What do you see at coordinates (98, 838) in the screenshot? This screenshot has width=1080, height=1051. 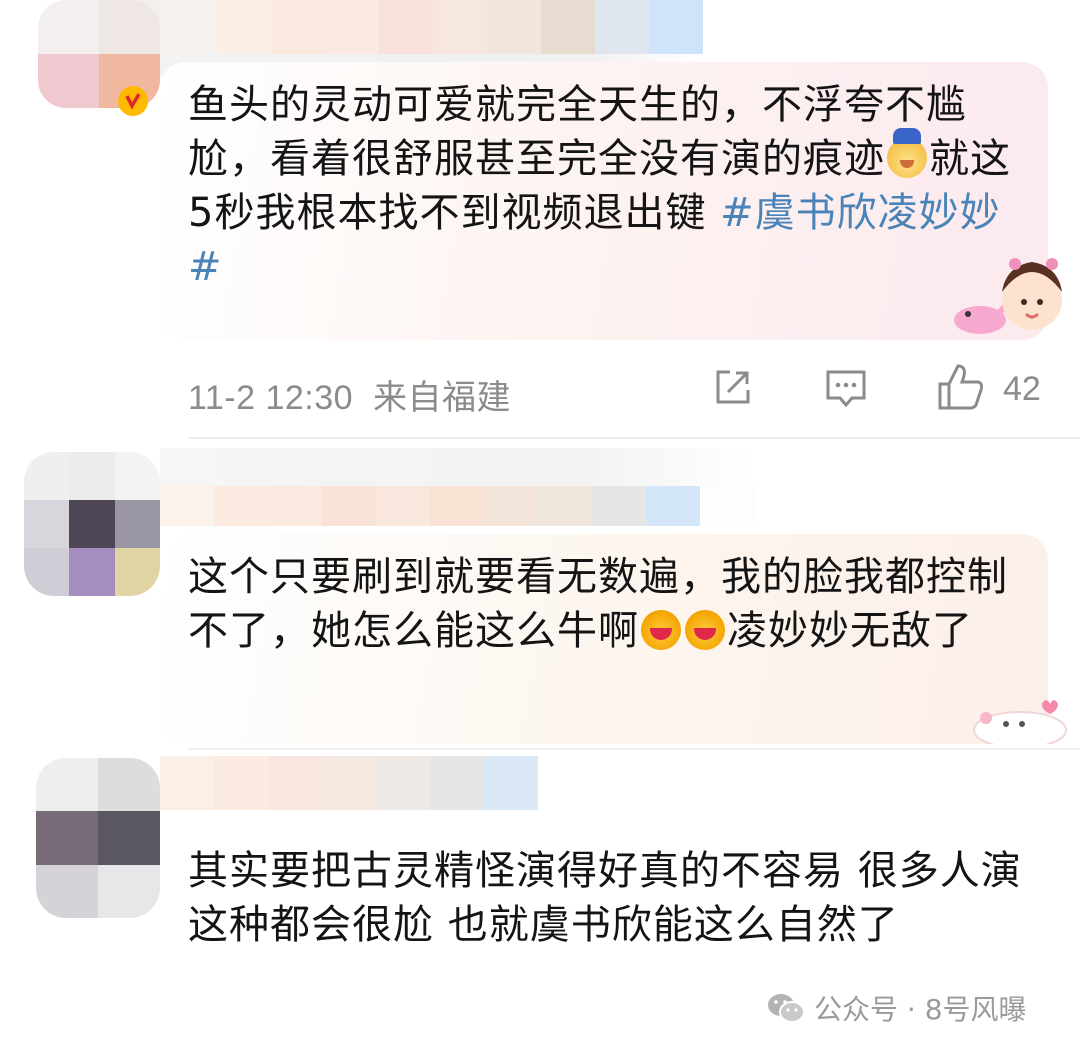 I see `avatar-blurred` at bounding box center [98, 838].